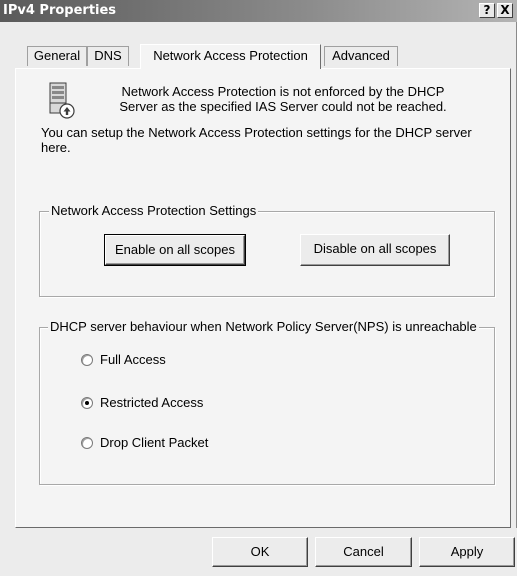 The image size is (517, 576). What do you see at coordinates (230, 56) in the screenshot?
I see `tab-network-access-protection: Network Access Protection` at bounding box center [230, 56].